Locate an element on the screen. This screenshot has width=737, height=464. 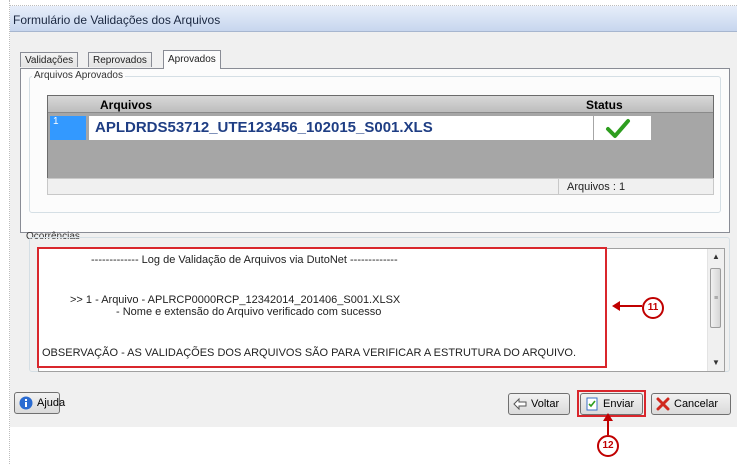
scroll-down-arrow-icon: ▼ is located at coordinates (716, 363).